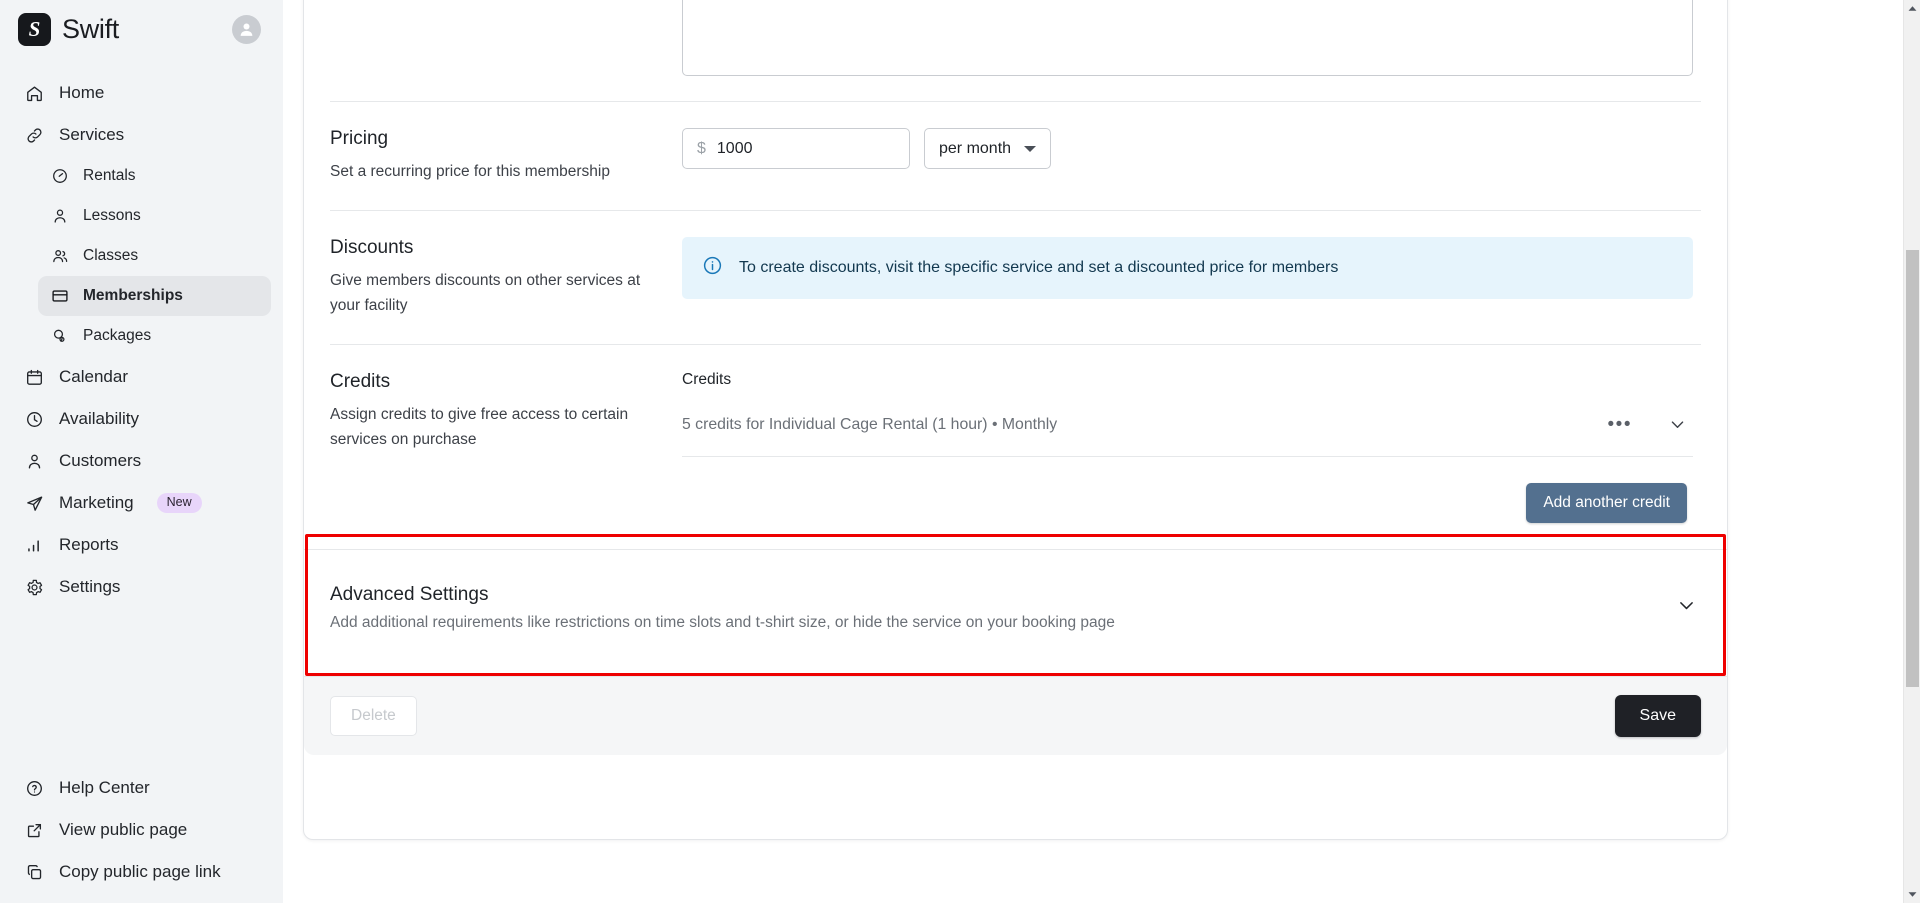  I want to click on credits-title: Credits, so click(360, 382).